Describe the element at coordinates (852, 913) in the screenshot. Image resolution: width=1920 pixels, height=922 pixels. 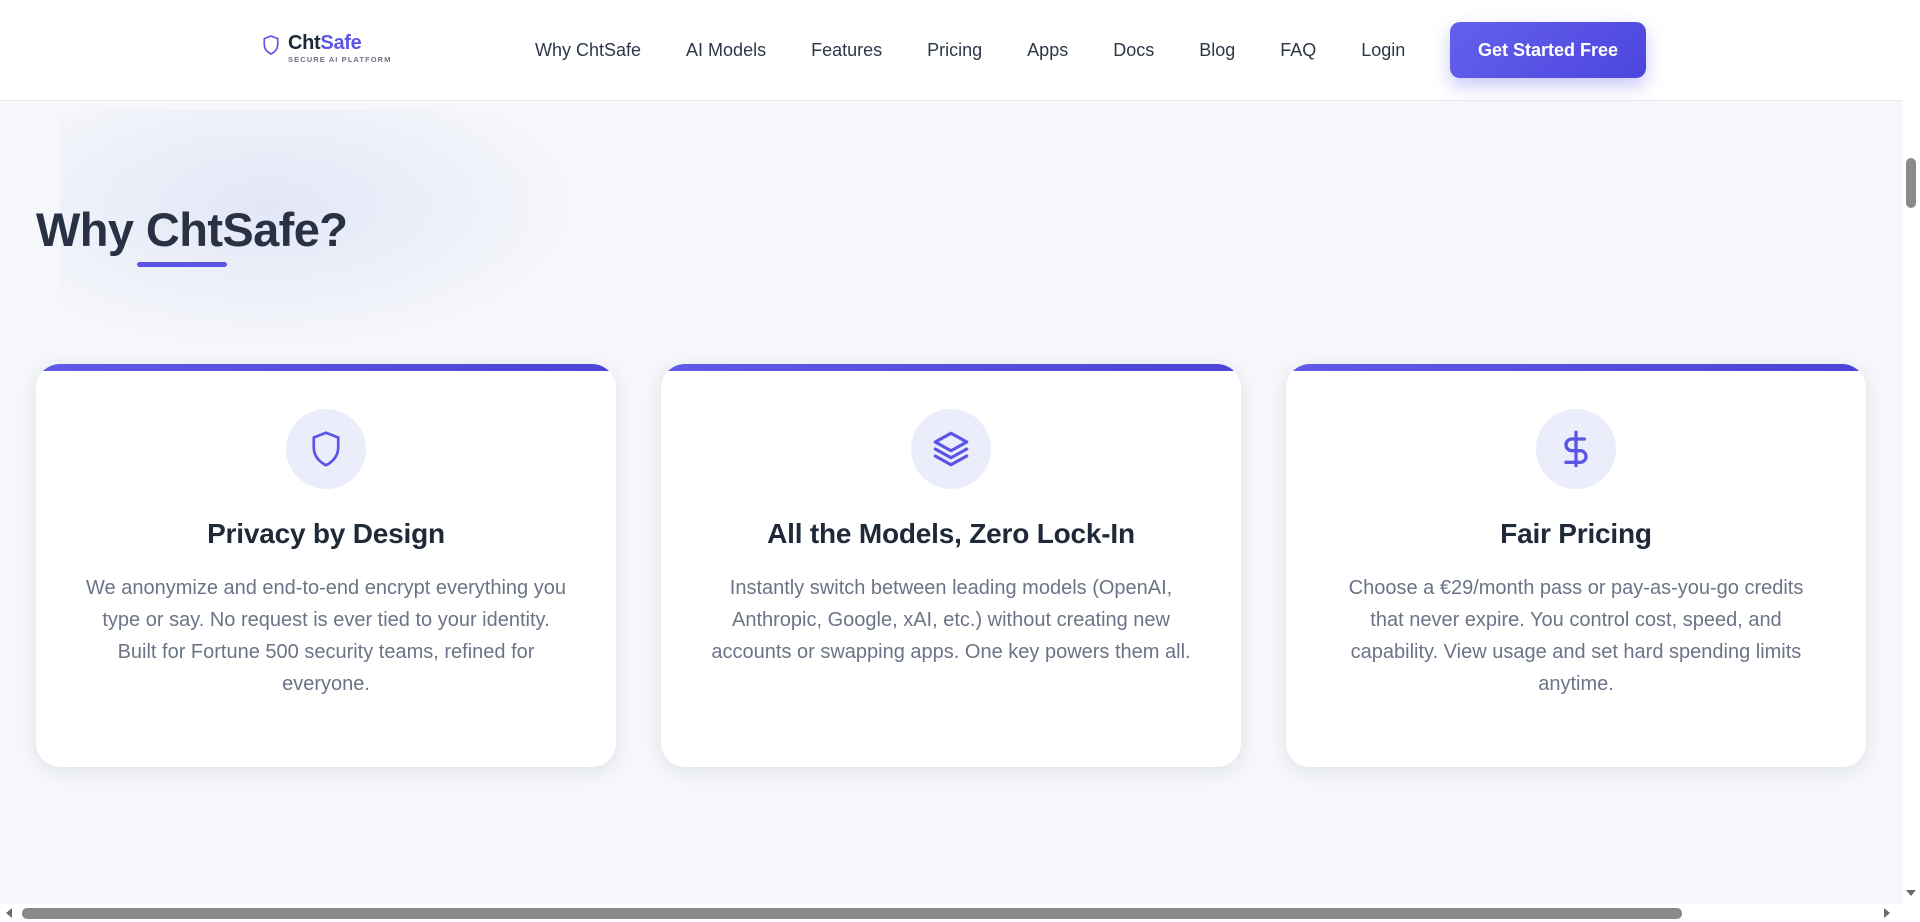
I see `horizontal-scrollbar-thumb` at that location.